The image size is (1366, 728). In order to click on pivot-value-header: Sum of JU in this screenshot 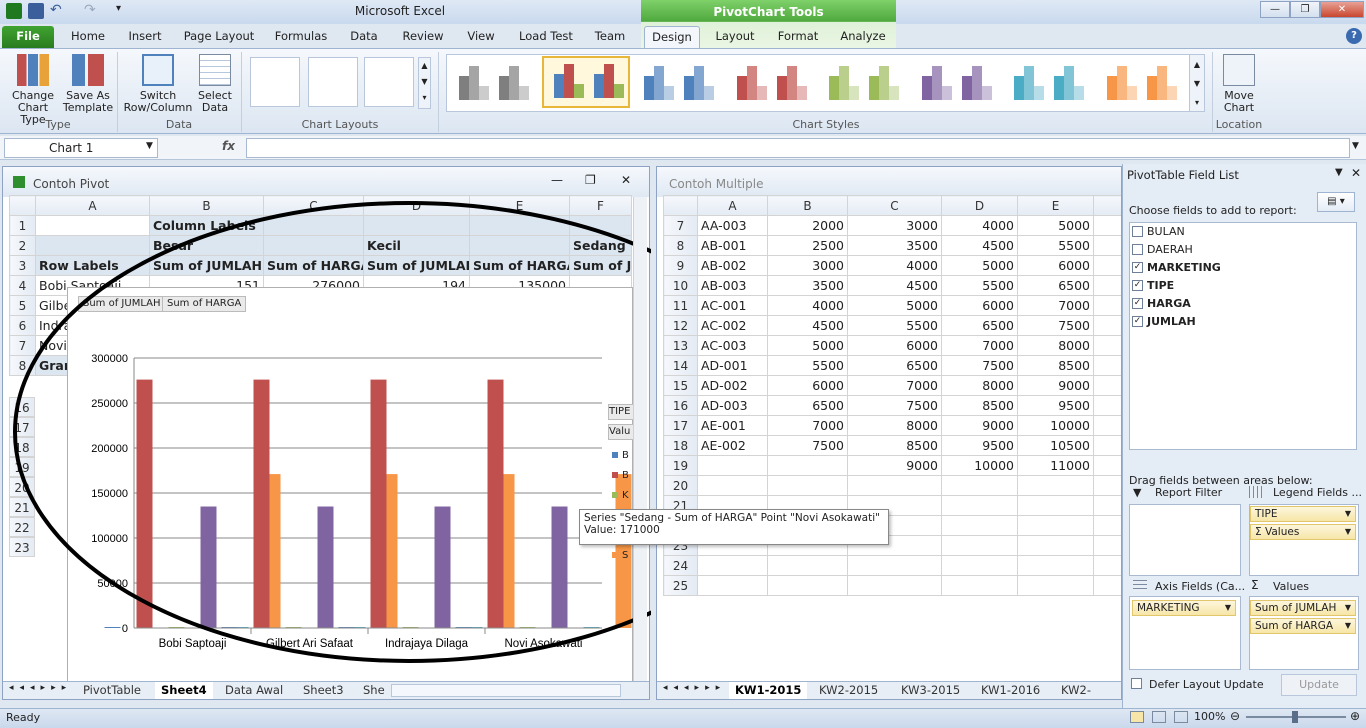, I will do `click(600, 265)`.